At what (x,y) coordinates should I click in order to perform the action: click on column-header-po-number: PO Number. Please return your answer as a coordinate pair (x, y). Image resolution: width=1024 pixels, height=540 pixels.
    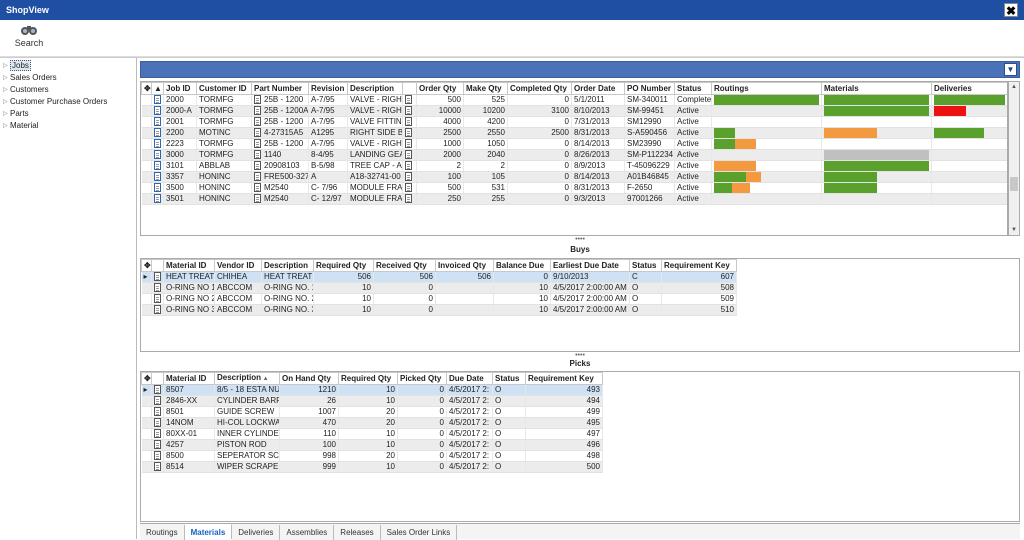
    Looking at the image, I should click on (649, 88).